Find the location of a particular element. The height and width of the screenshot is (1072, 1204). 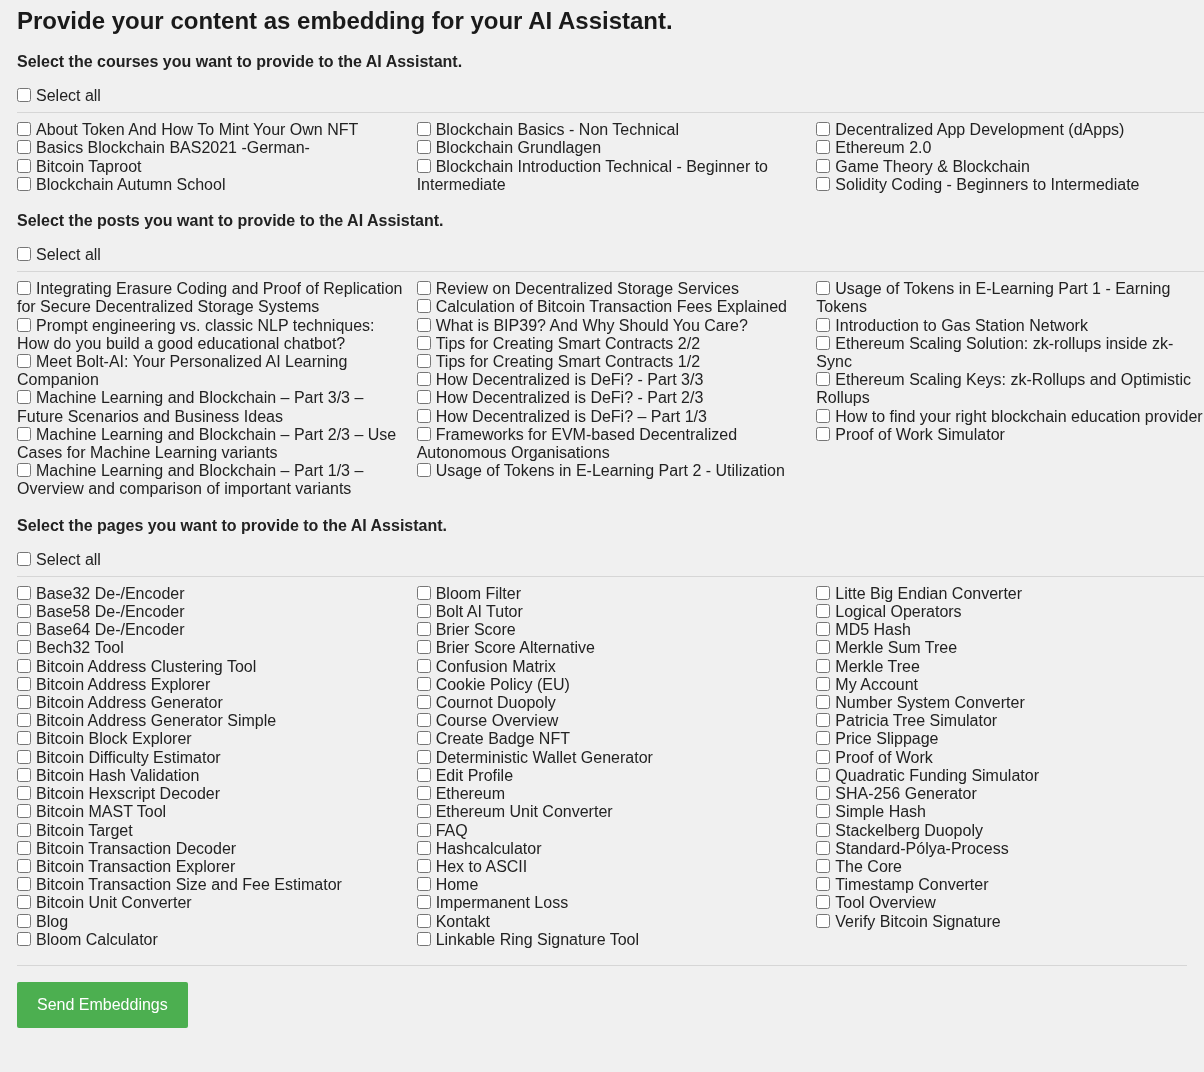

checkbox-item: Ethereum is located at coordinates (610, 794).